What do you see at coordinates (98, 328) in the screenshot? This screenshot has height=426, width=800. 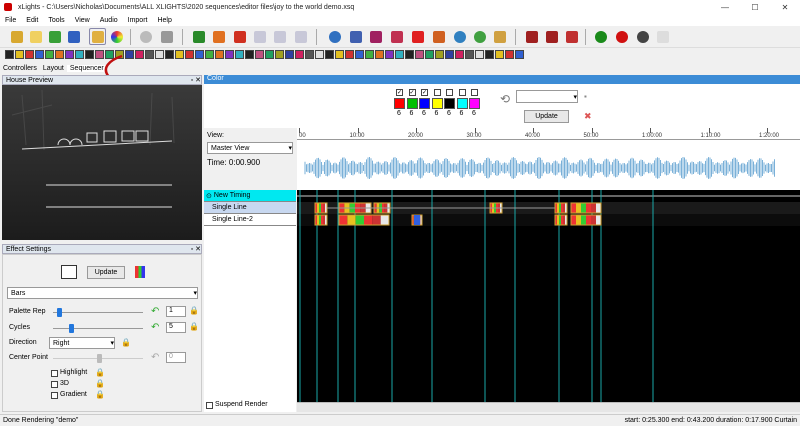 I see `cycles-slider` at bounding box center [98, 328].